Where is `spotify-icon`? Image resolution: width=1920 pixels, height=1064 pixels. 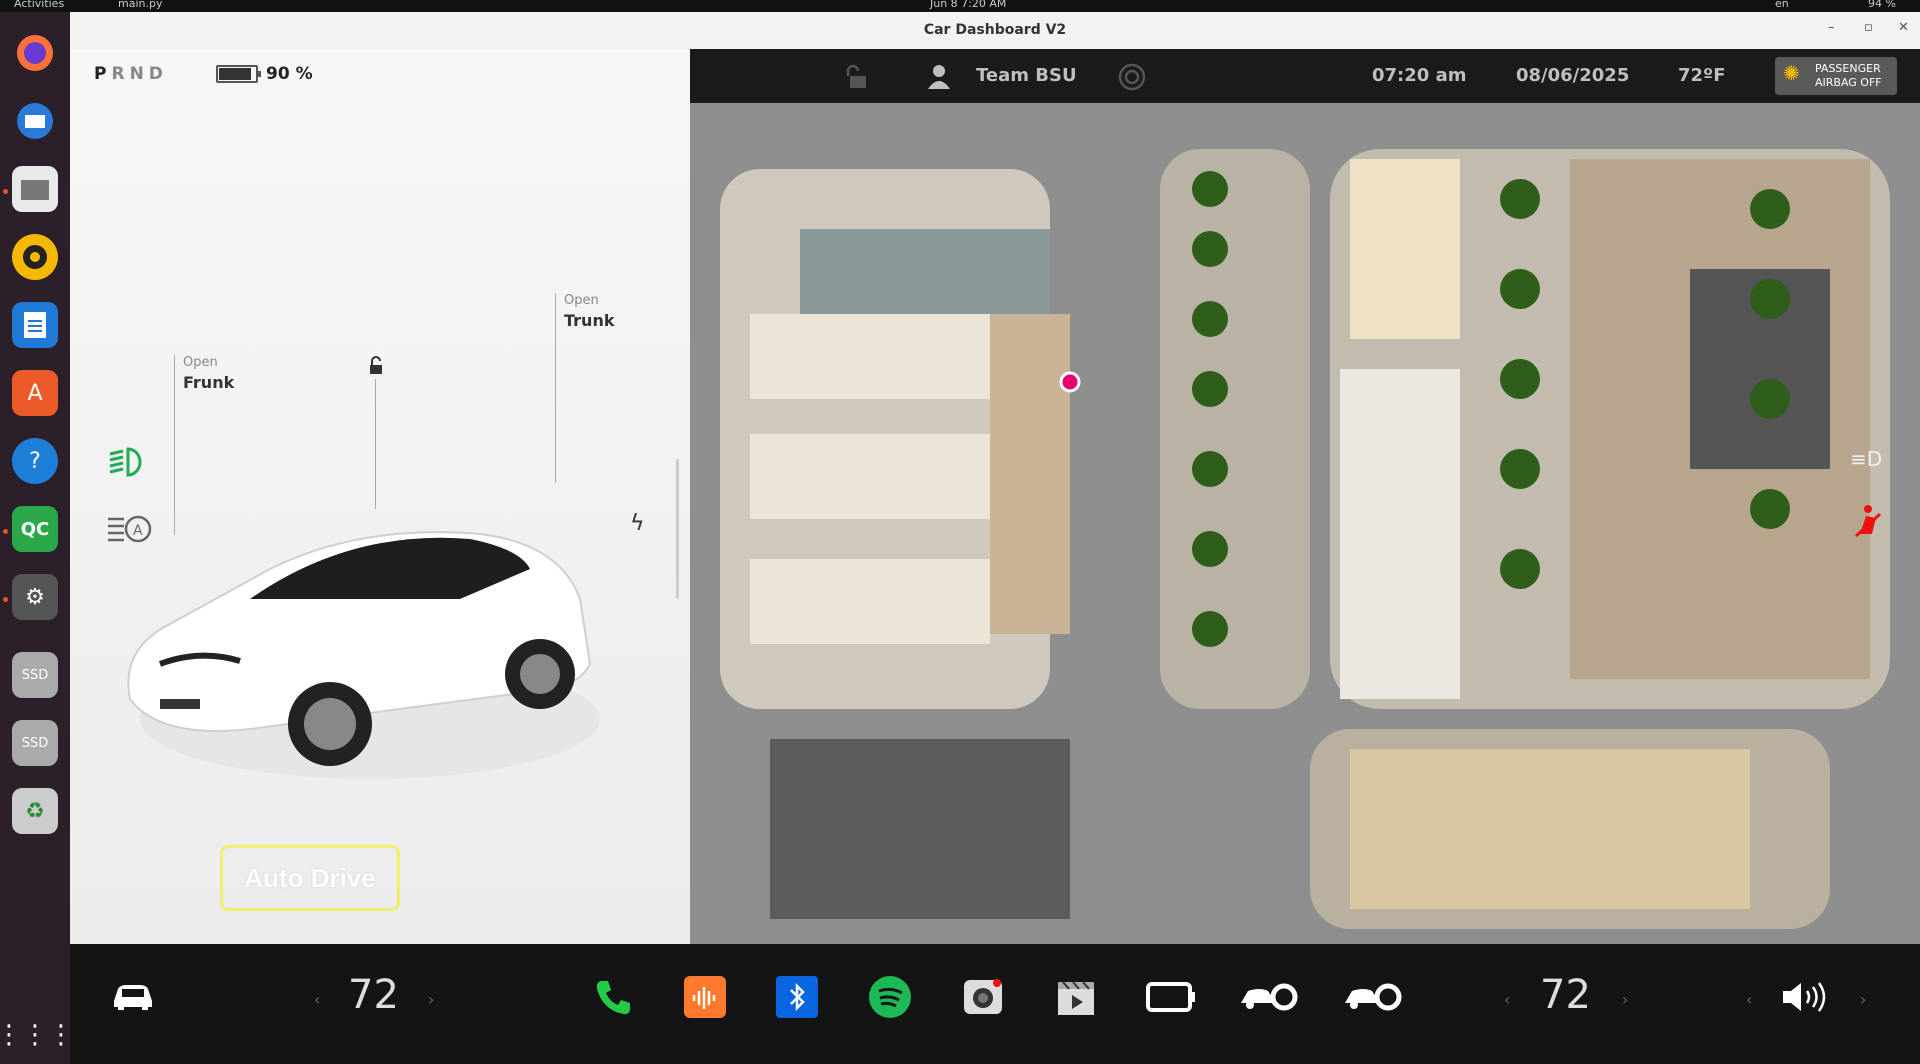 spotify-icon is located at coordinates (890, 997).